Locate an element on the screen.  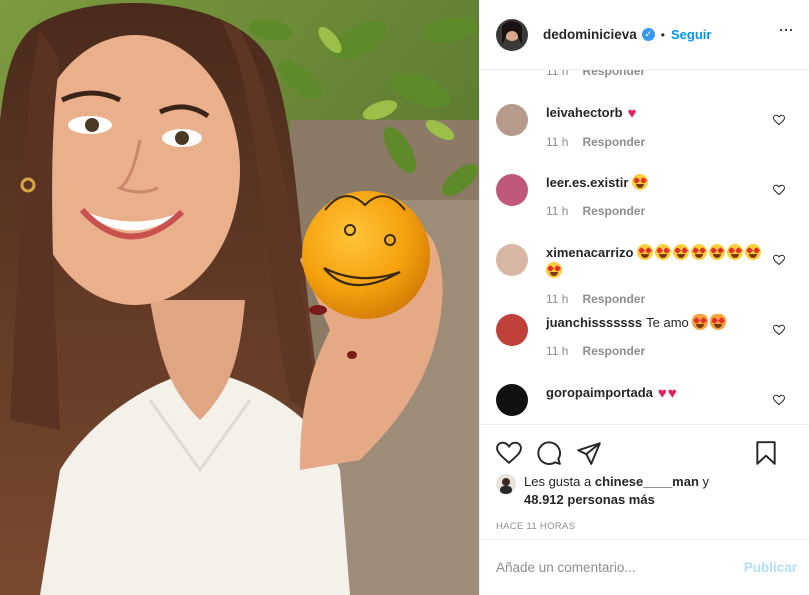
likes-prefix: Les gusta a is located at coordinates (558, 481).